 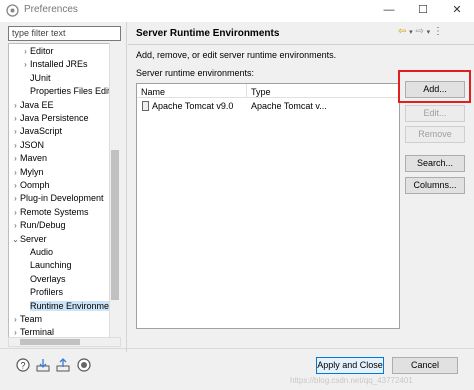 I want to click on add-button-highlight, so click(x=434, y=86).